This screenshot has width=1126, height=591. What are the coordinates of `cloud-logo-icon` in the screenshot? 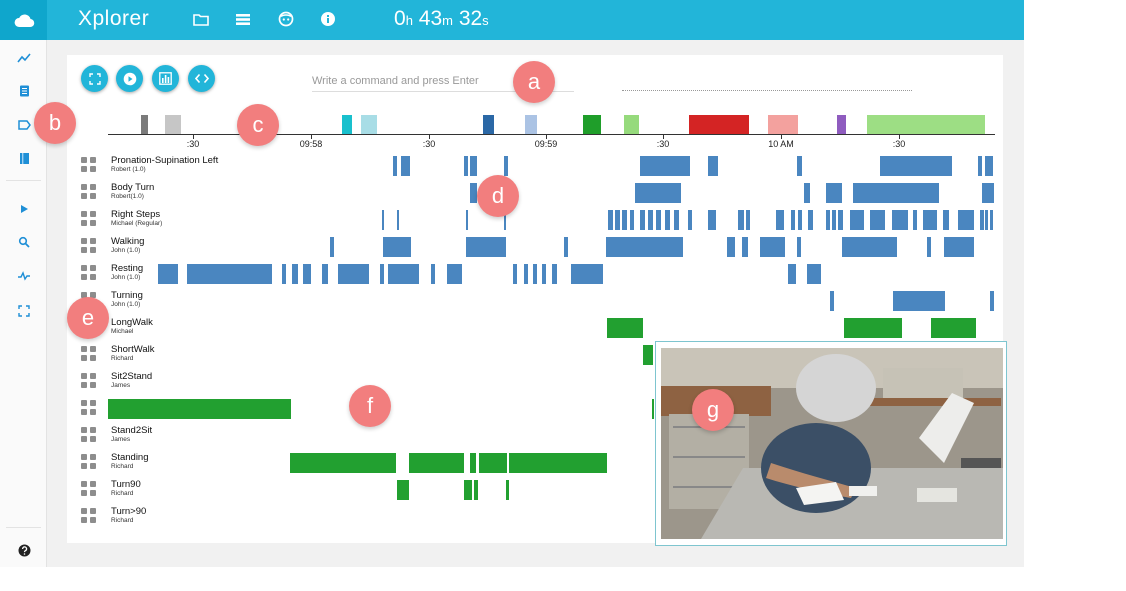 It's located at (23, 20).